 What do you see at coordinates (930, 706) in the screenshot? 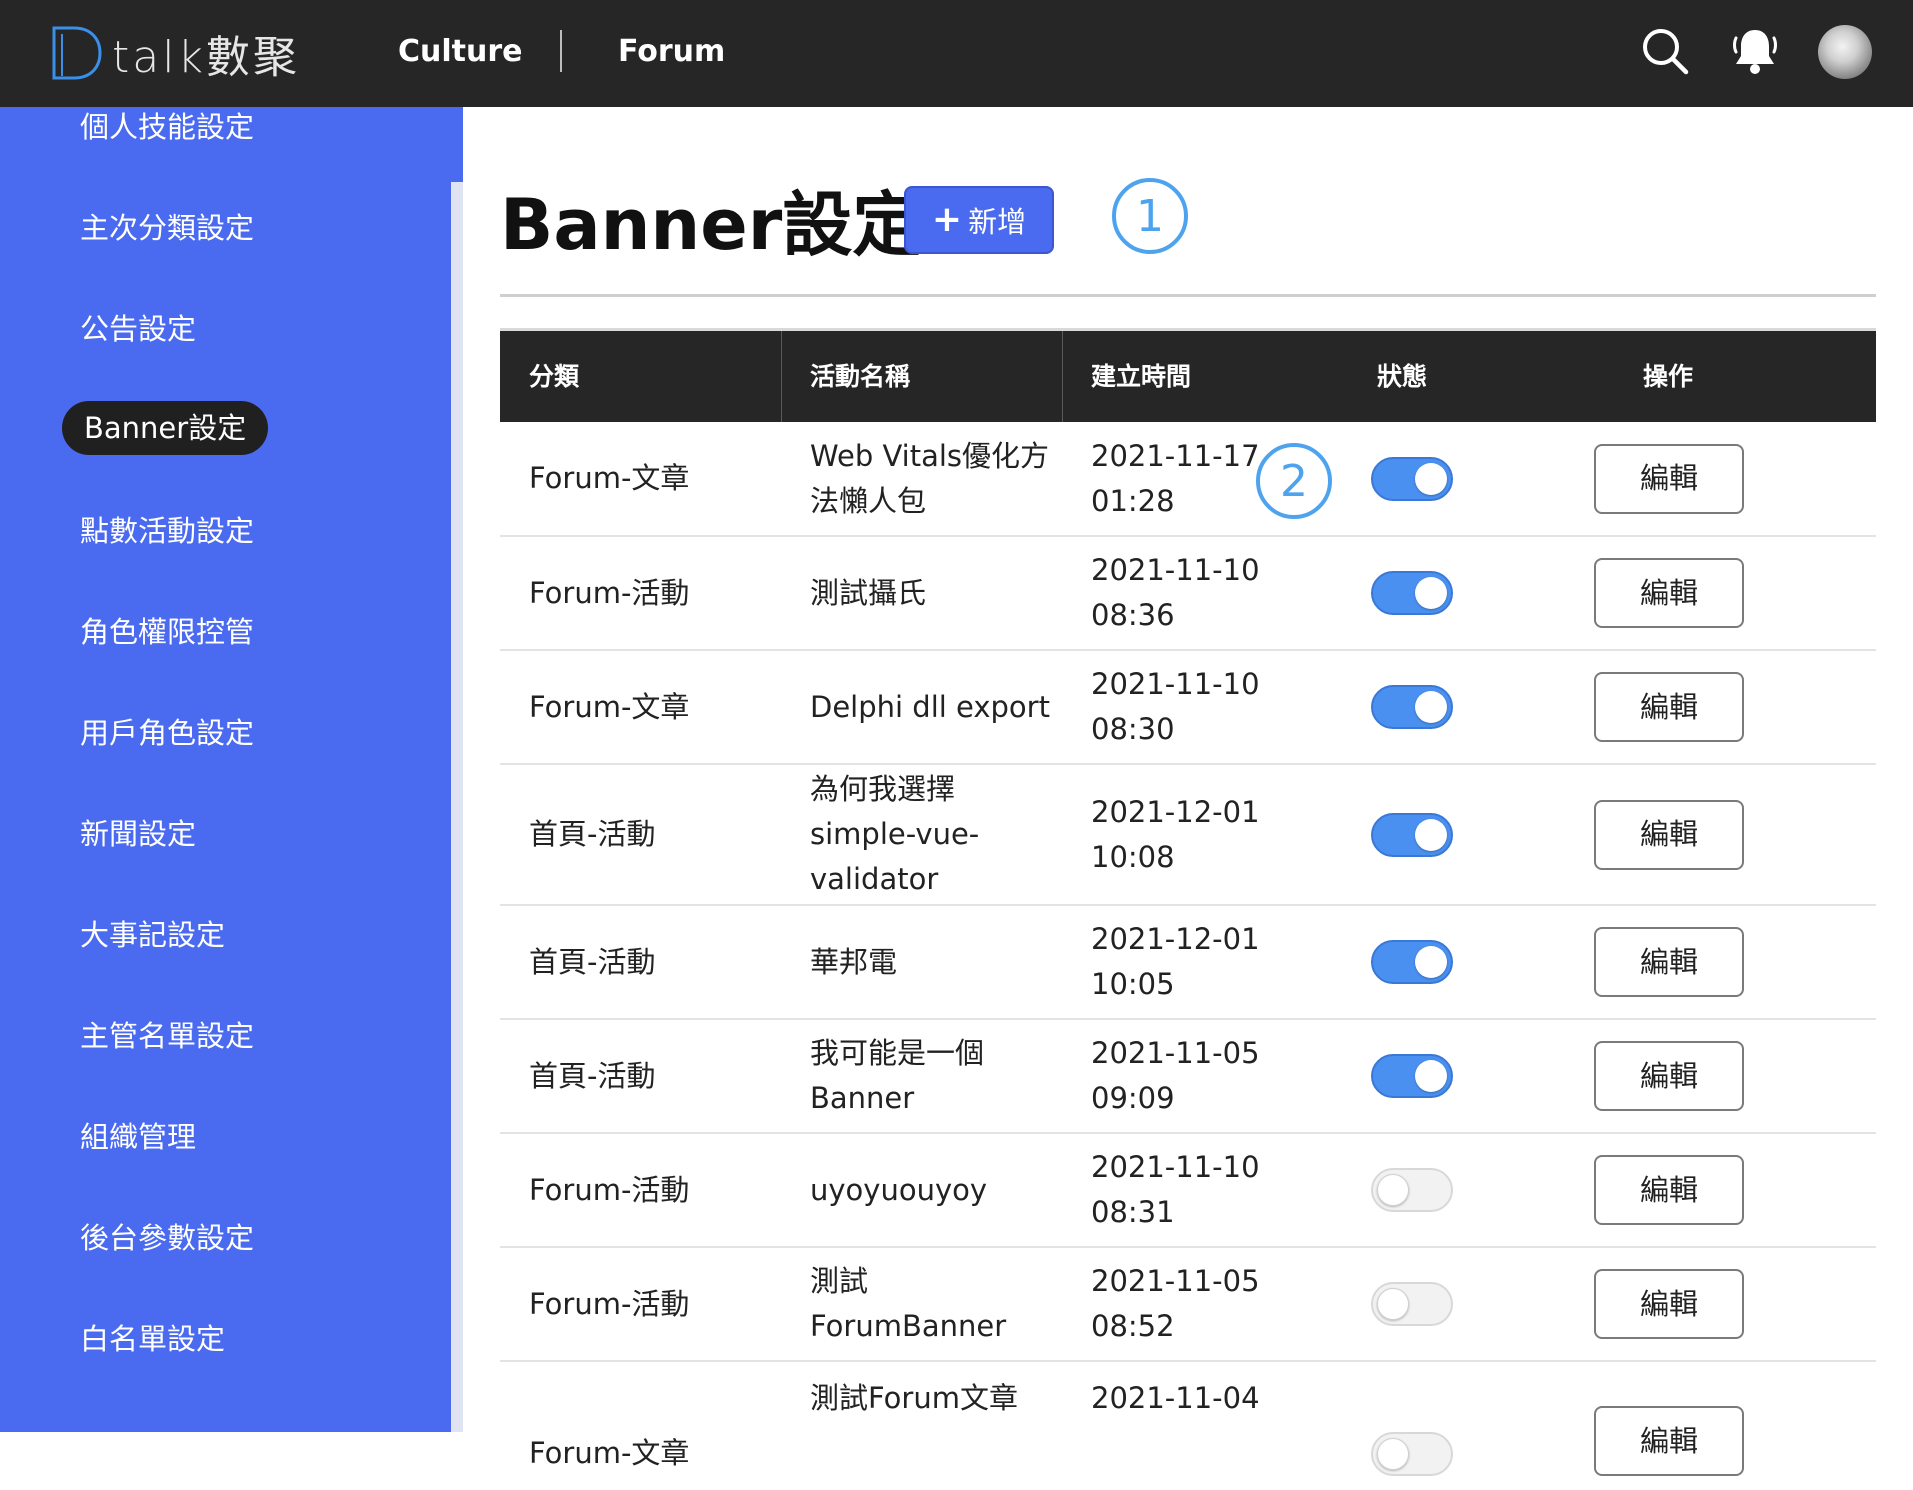
I see `row-name: Delphi dll export` at bounding box center [930, 706].